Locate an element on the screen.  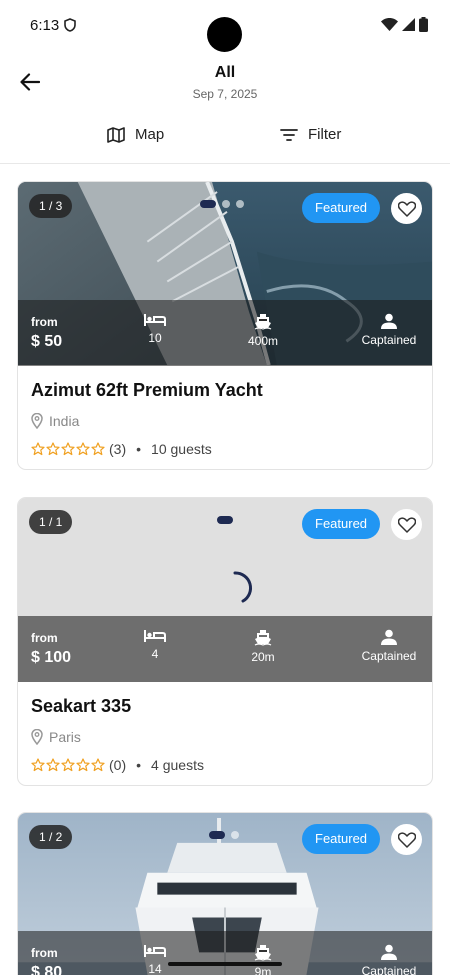
listing-info-bar: from $ 100 4 20m Captained is located at coordinates (225, 649).